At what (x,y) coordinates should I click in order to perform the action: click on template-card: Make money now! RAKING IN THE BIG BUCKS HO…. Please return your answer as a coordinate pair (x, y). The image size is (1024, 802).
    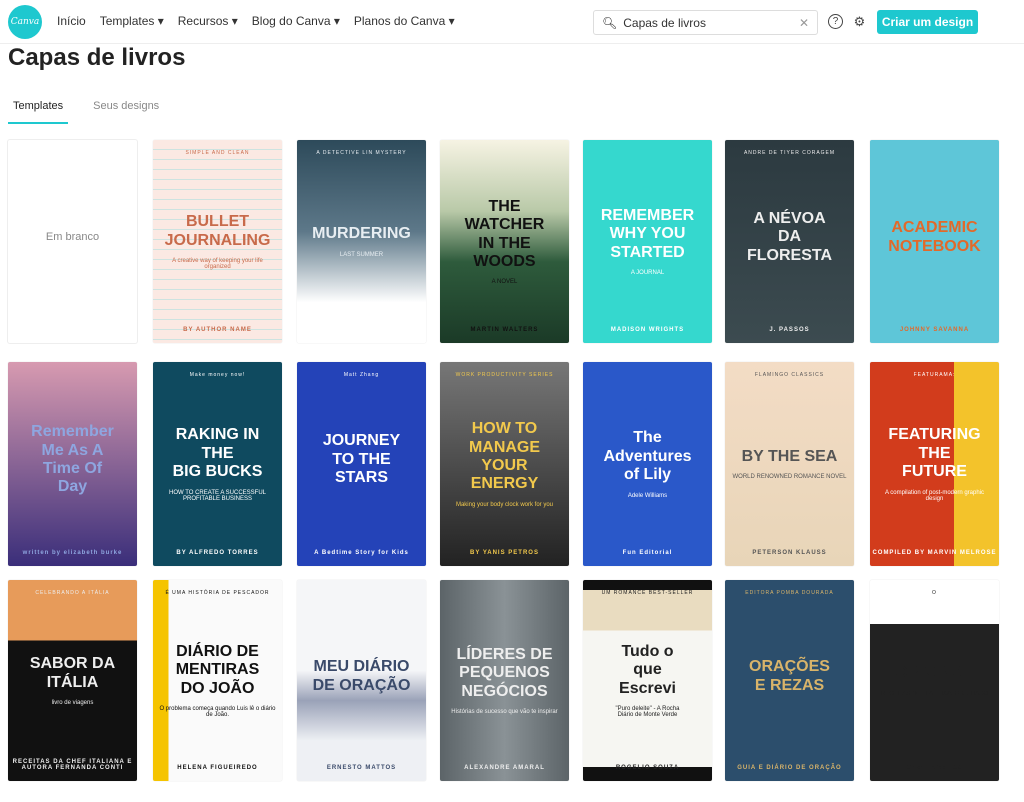
    Looking at the image, I should click on (217, 464).